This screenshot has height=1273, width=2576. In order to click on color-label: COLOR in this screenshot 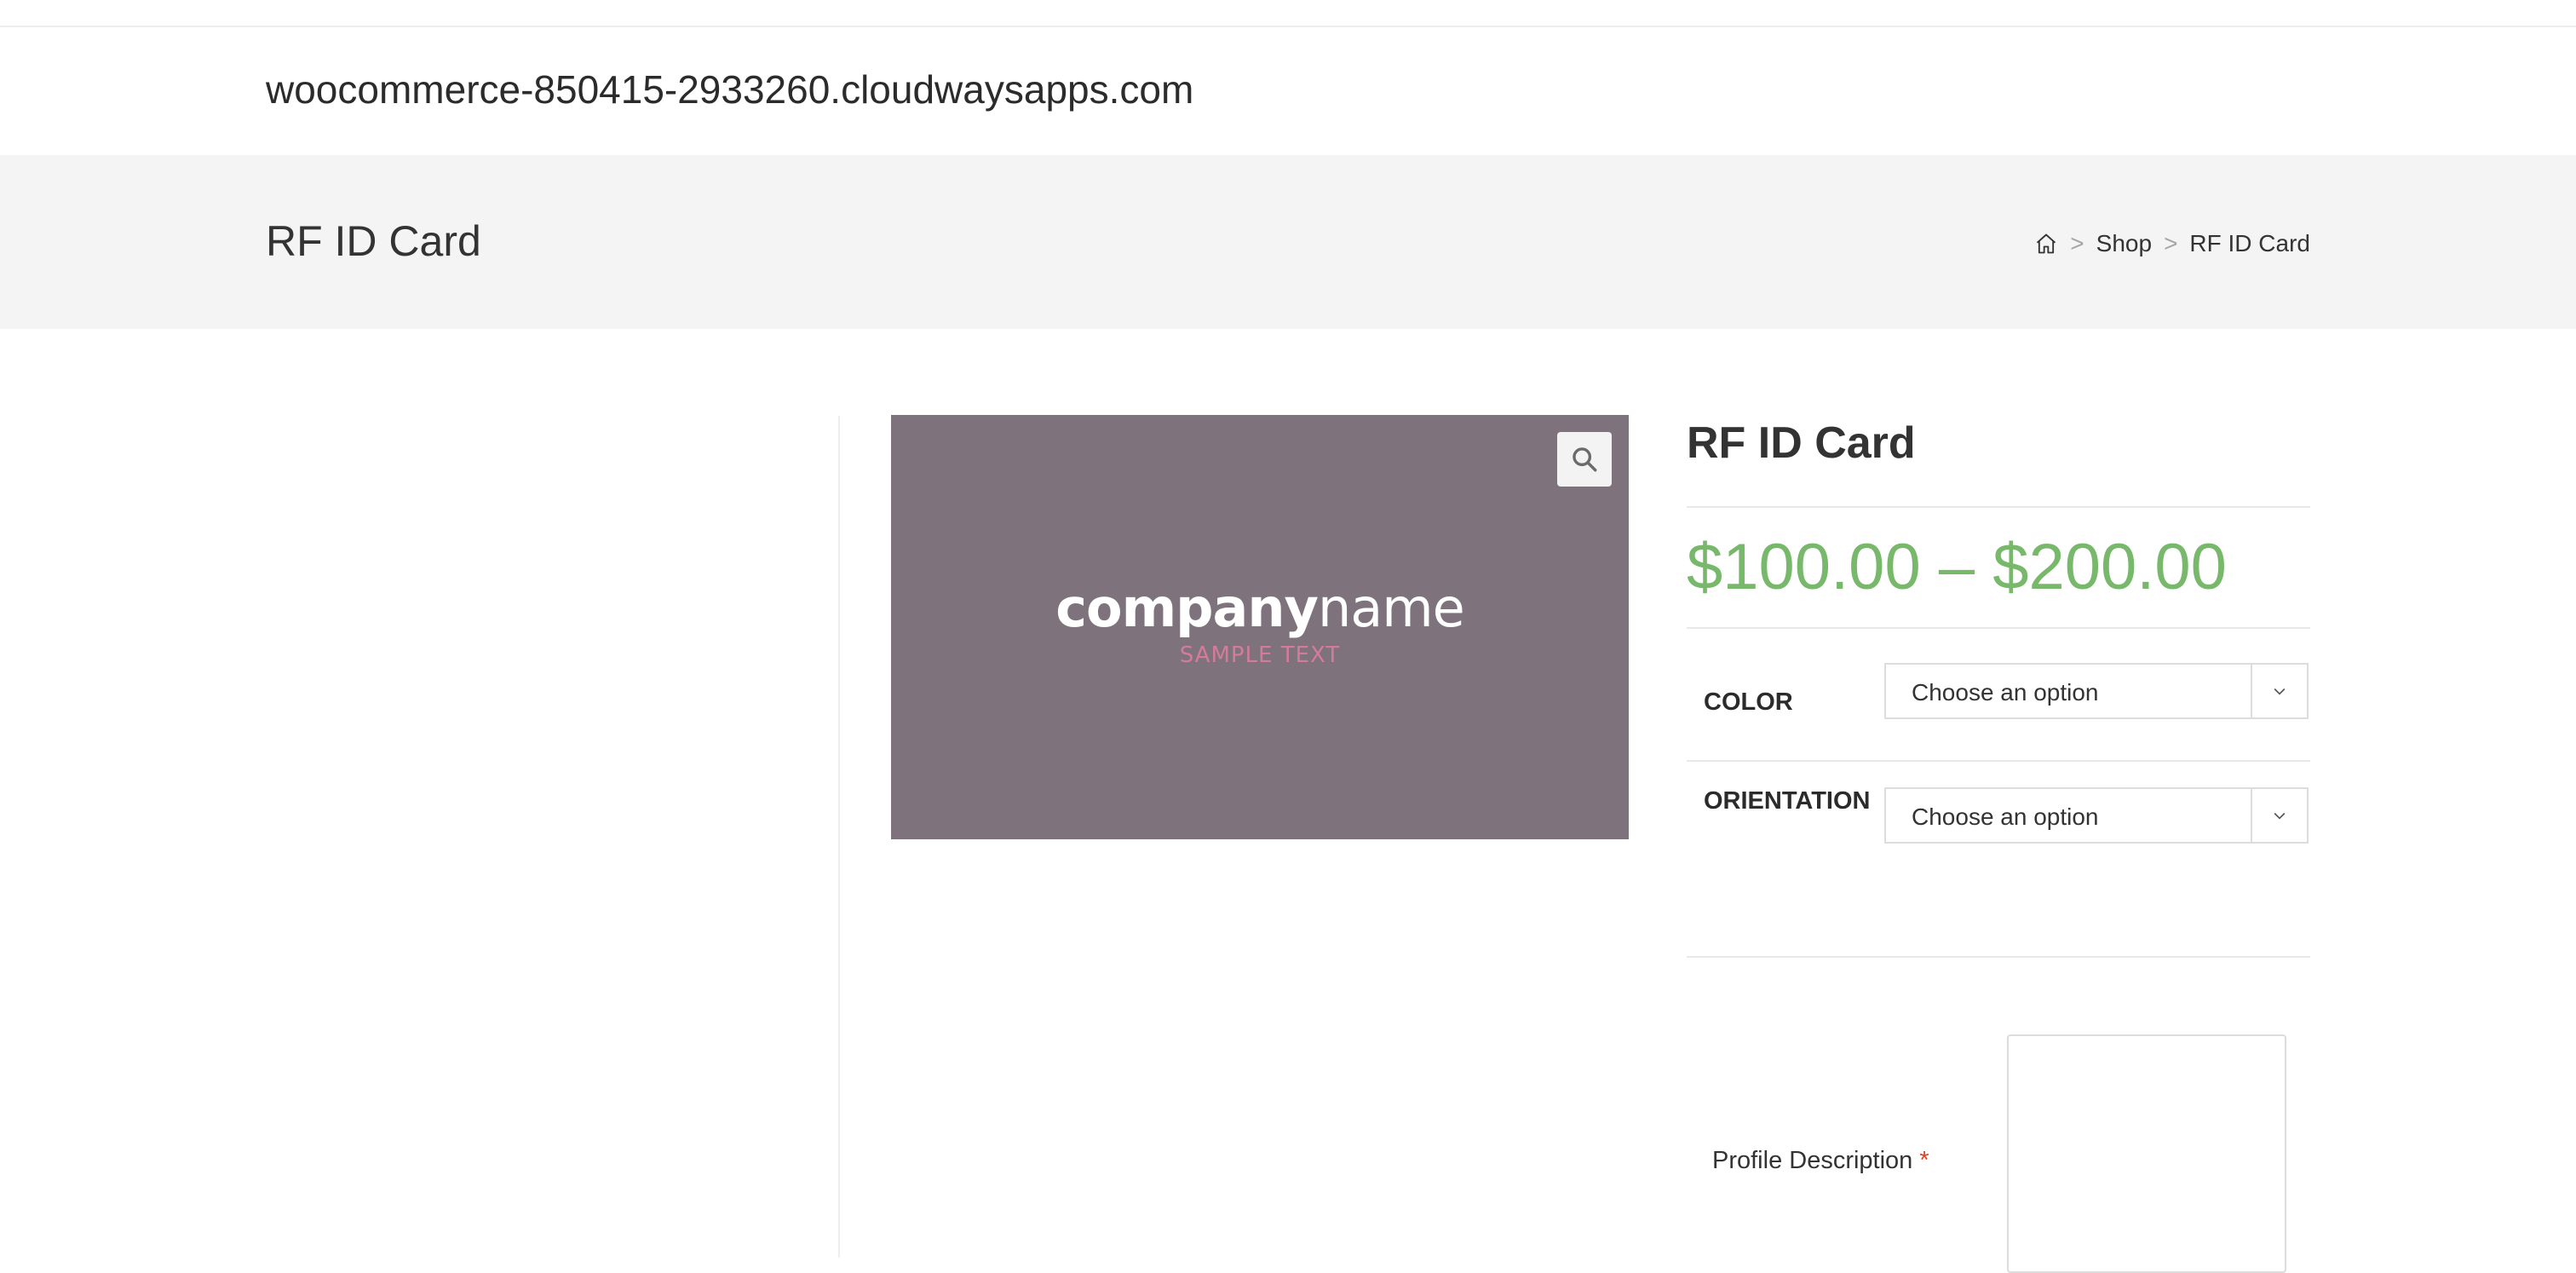, I will do `click(1749, 702)`.